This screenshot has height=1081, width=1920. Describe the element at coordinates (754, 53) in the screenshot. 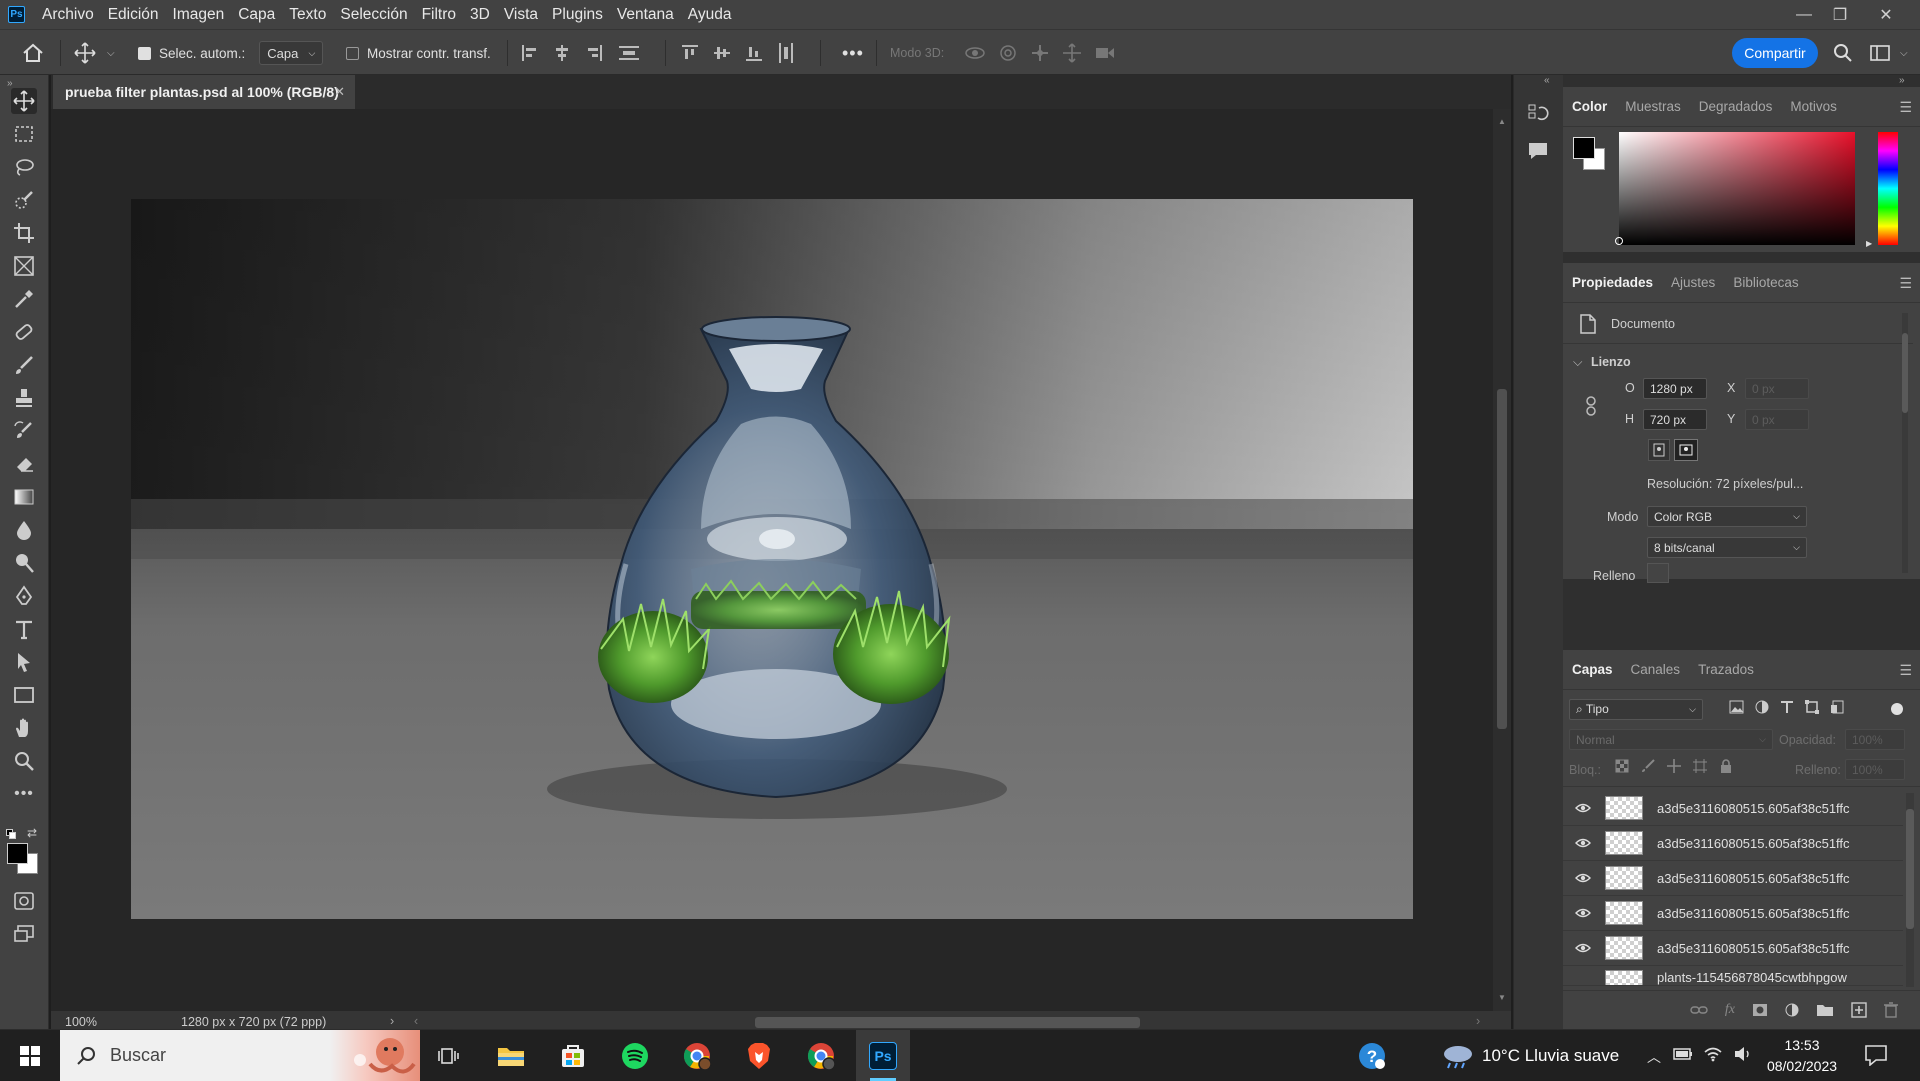

I see `align-bottom-icon` at that location.